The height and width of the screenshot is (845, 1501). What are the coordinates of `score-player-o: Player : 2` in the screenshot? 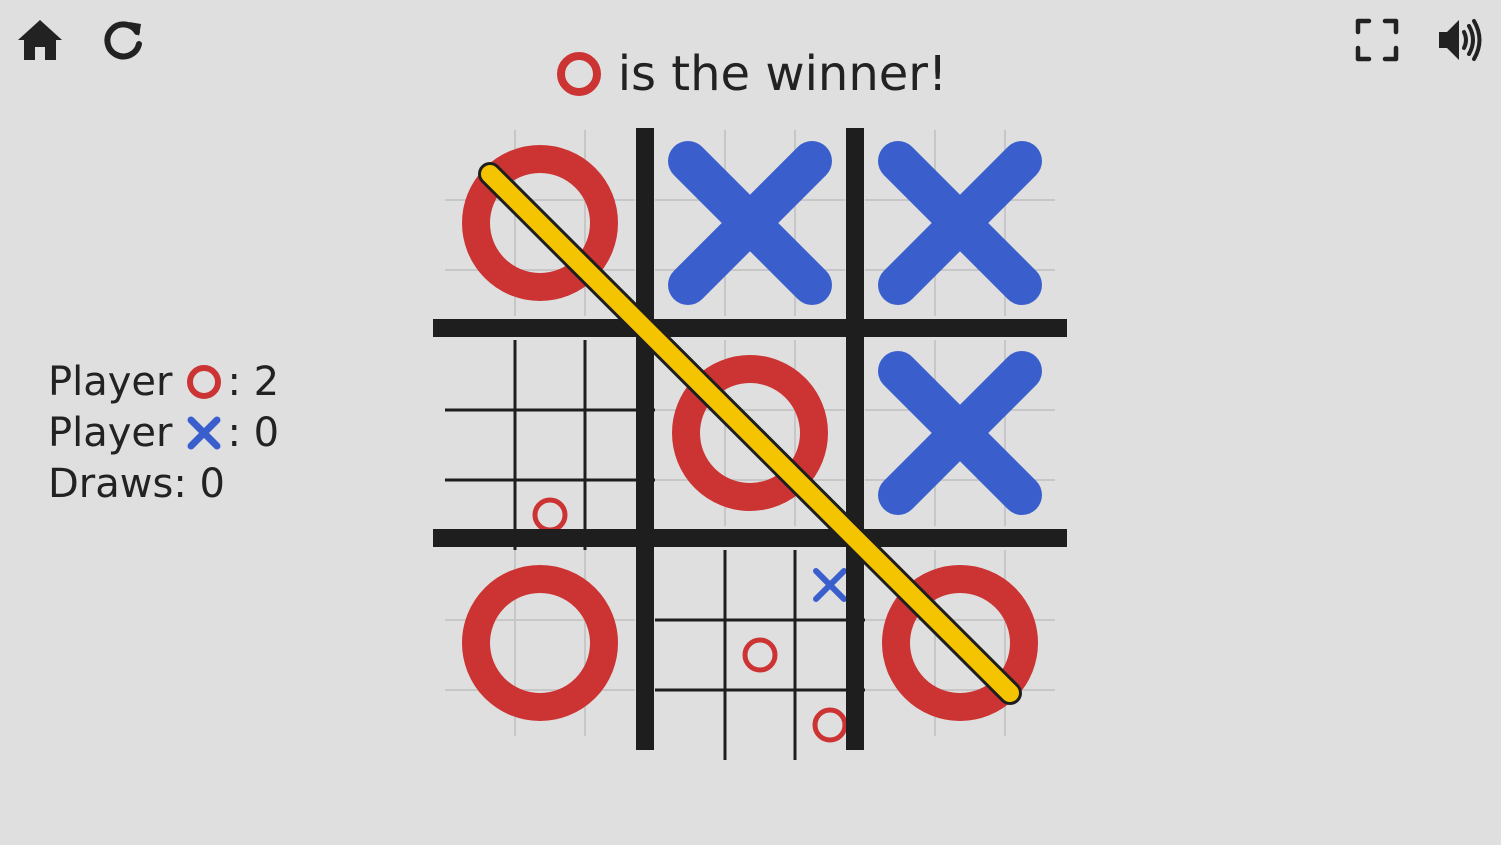 It's located at (163, 381).